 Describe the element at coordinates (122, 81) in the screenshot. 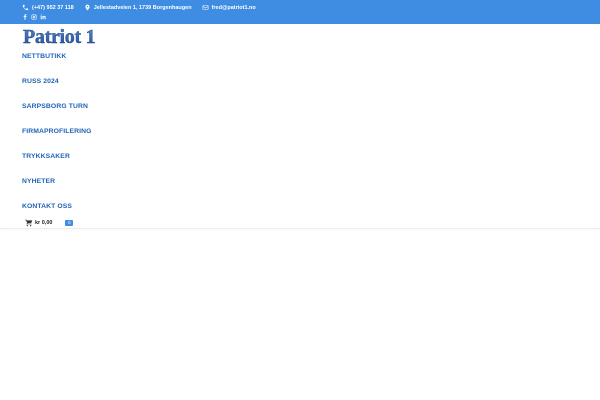

I see `nav-item-russ-2024: RUSS 2024` at that location.